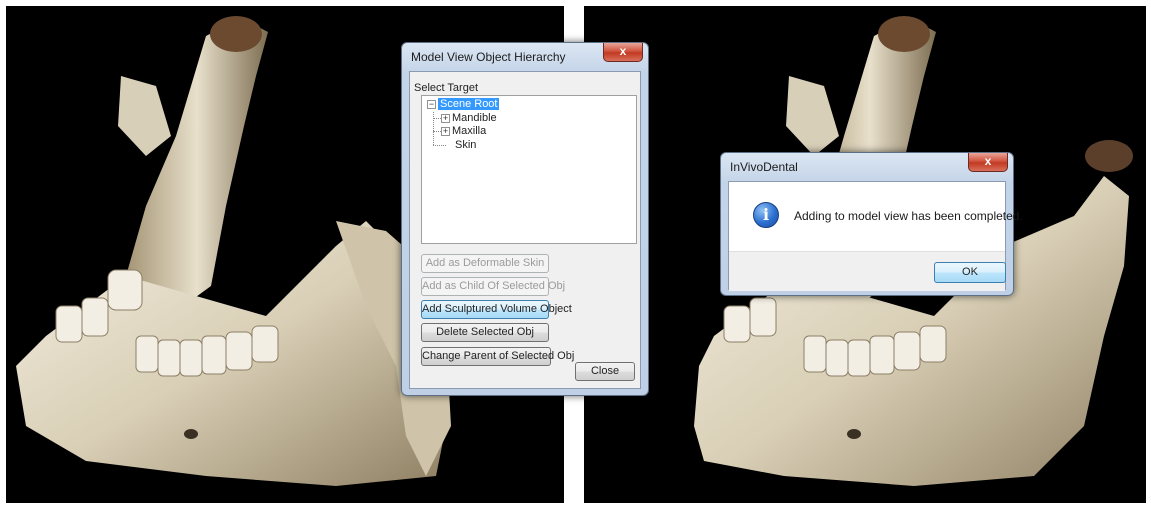 The height and width of the screenshot is (508, 1151). Describe the element at coordinates (766, 215) in the screenshot. I see `information-icon: i` at that location.